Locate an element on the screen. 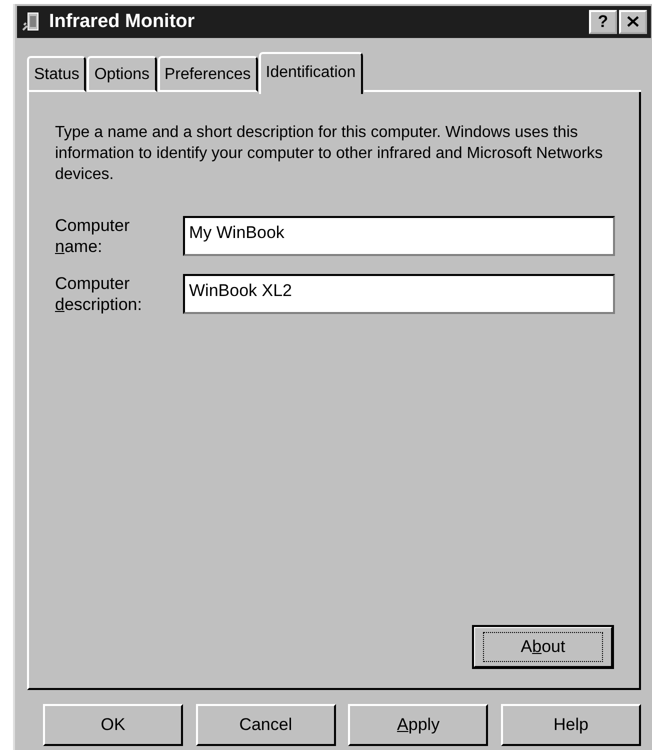  window-title: Infrared Monitor is located at coordinates (122, 22).